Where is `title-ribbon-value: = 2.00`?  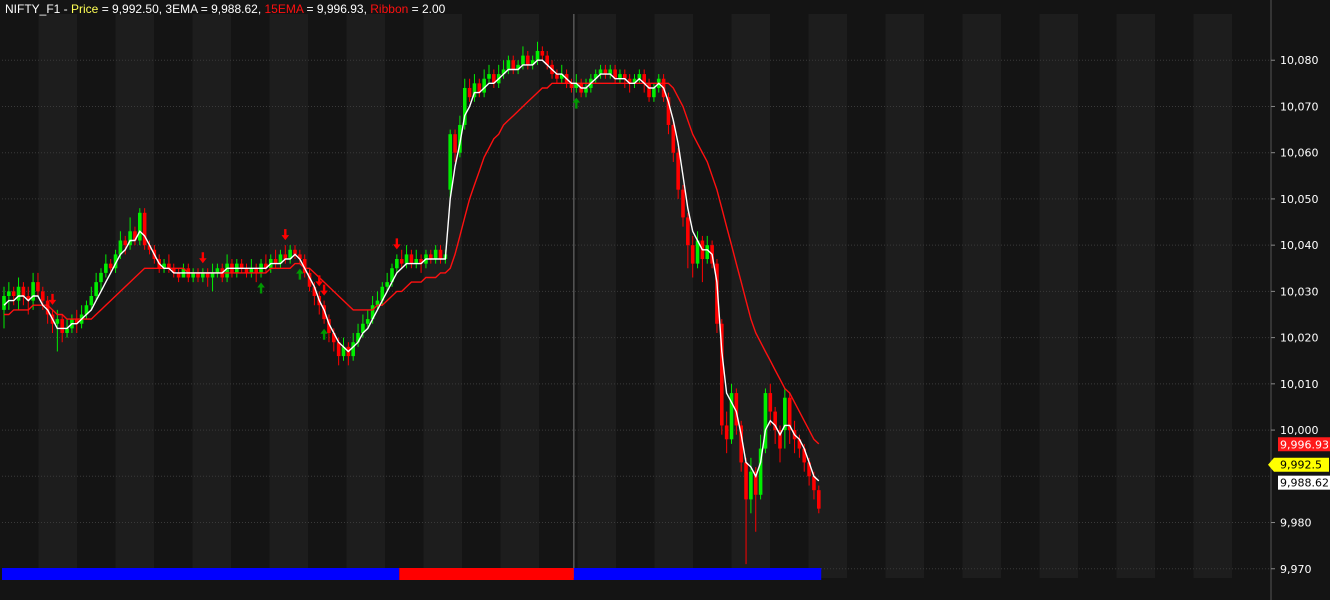
title-ribbon-value: = 2.00 is located at coordinates (426, 9).